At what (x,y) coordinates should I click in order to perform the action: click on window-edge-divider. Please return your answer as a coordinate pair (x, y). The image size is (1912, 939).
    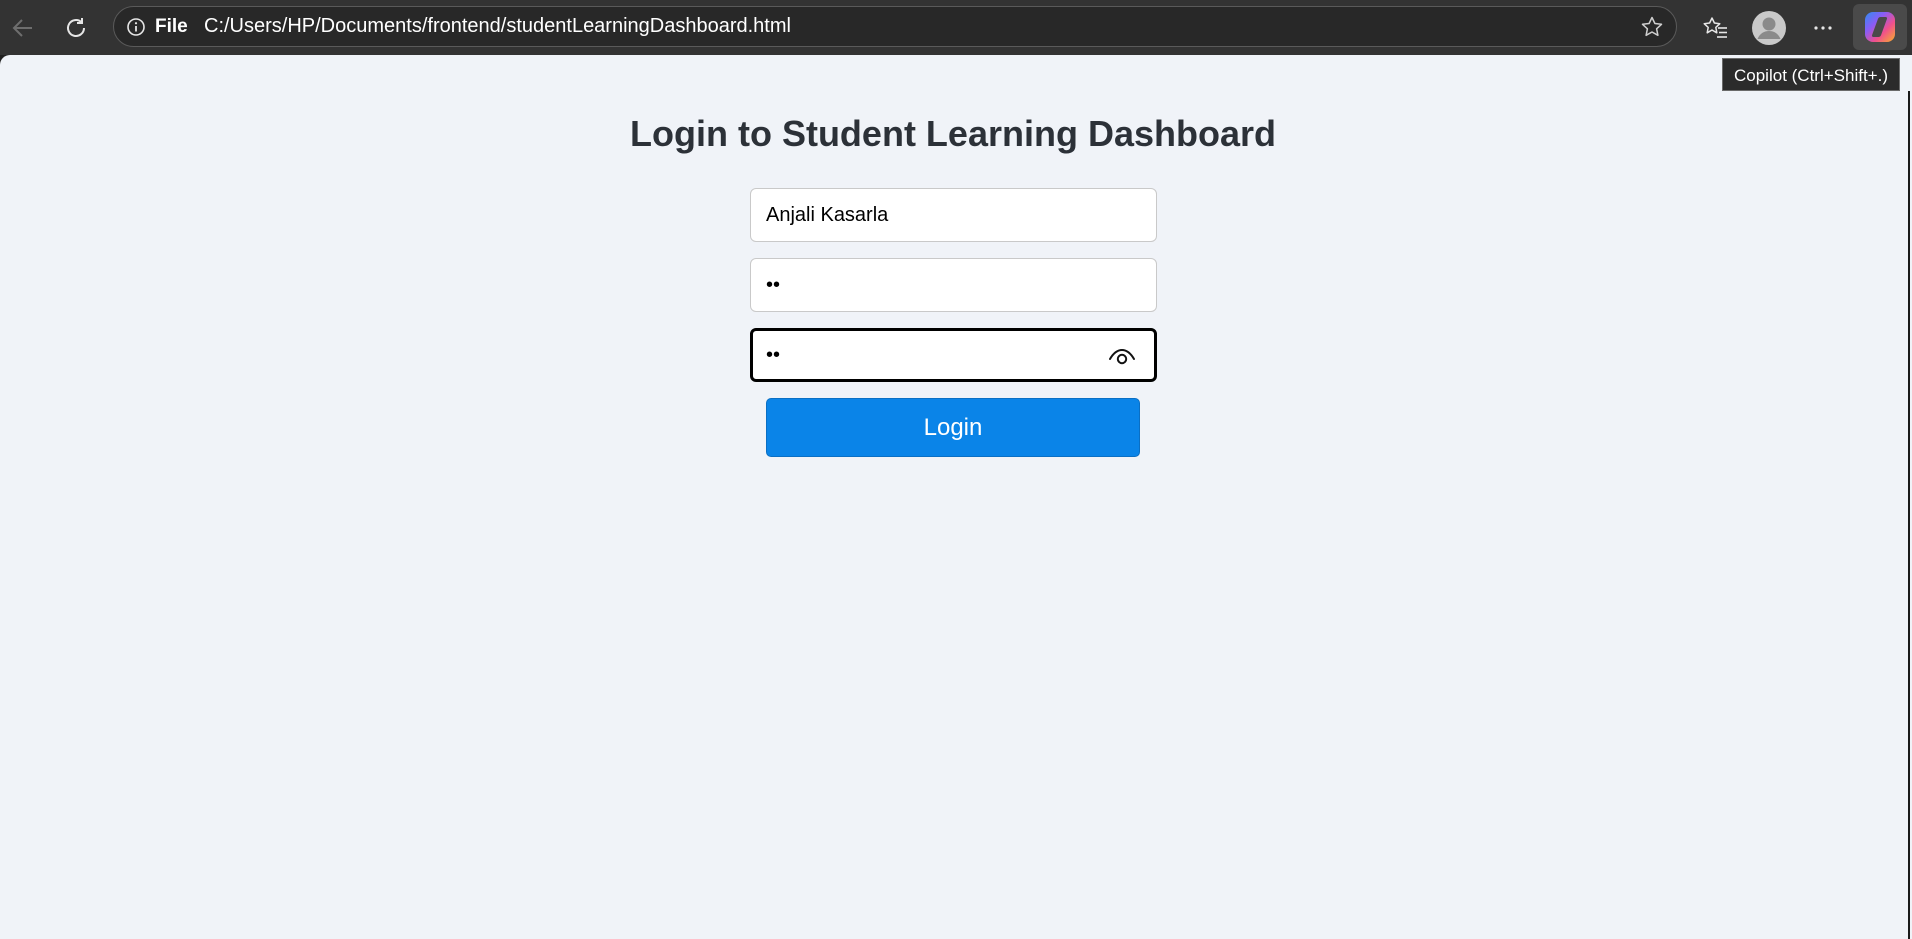
    Looking at the image, I should click on (1909, 515).